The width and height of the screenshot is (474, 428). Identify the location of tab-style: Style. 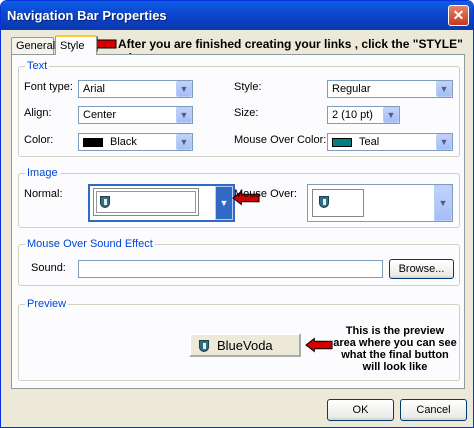
(76, 45).